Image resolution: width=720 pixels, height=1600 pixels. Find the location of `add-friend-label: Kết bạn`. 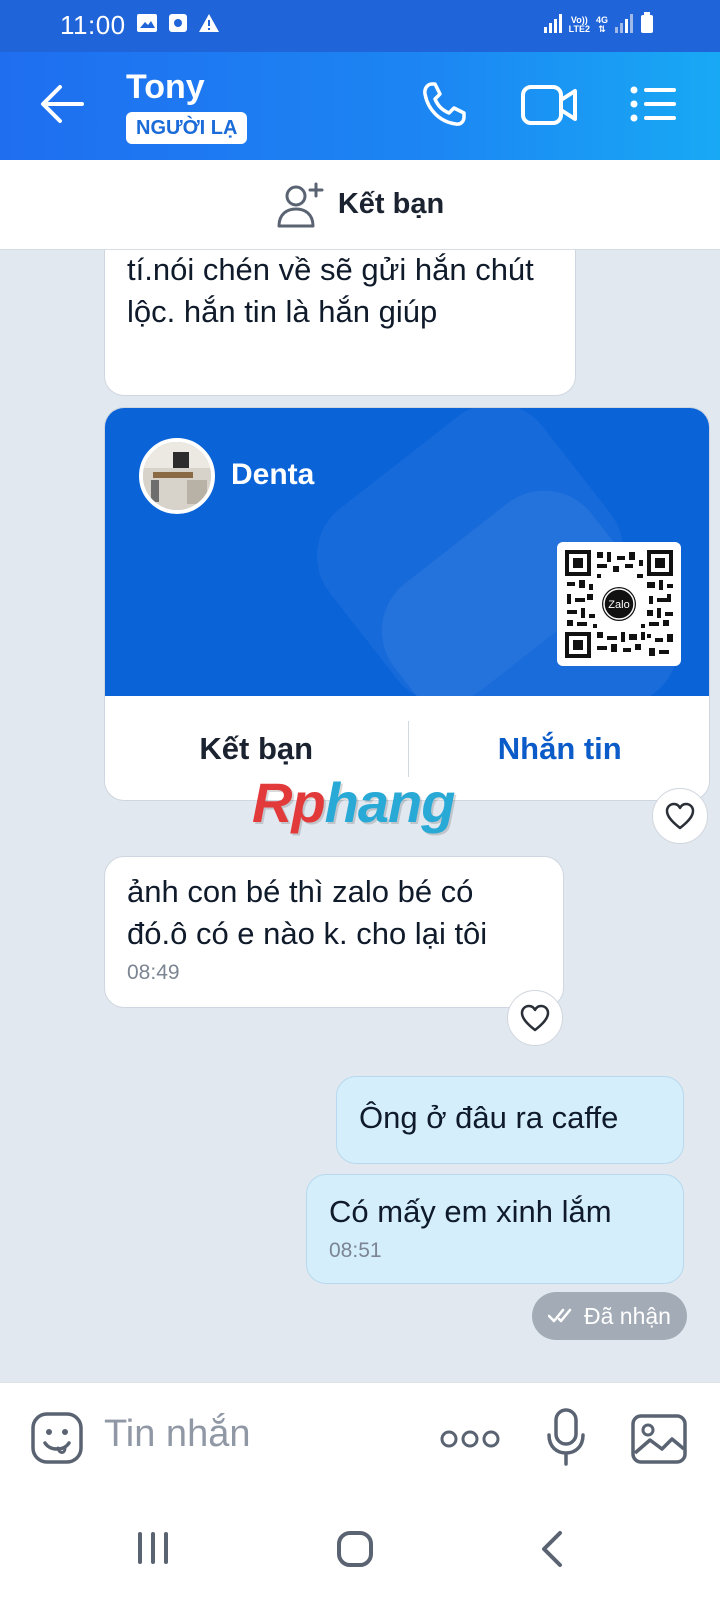

add-friend-label: Kết bạn is located at coordinates (391, 204).